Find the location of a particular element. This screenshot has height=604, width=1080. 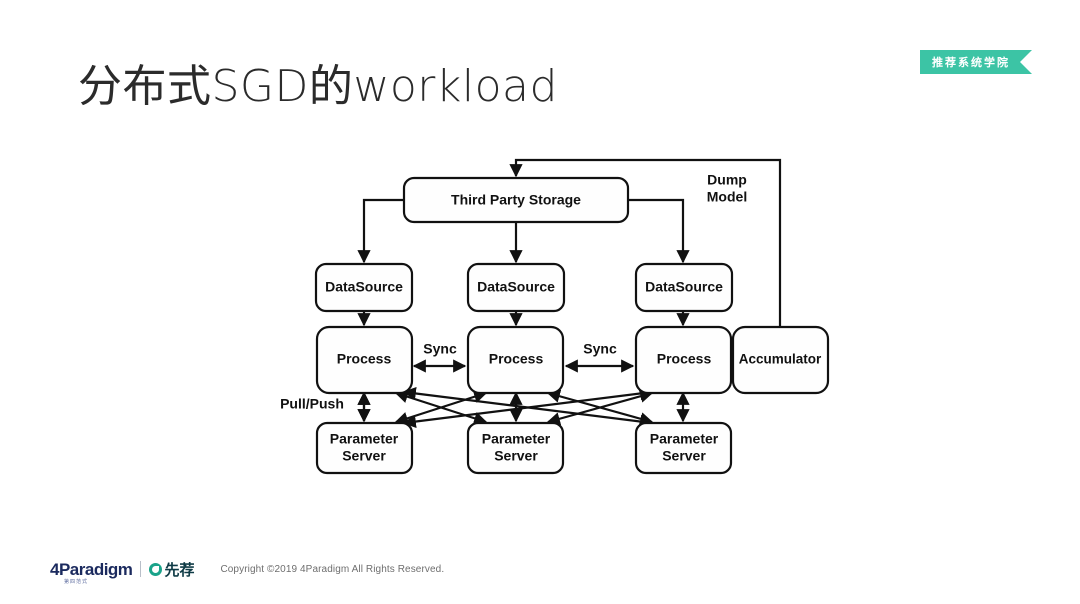

logo-xianjian: 先荐 is located at coordinates (171, 569).